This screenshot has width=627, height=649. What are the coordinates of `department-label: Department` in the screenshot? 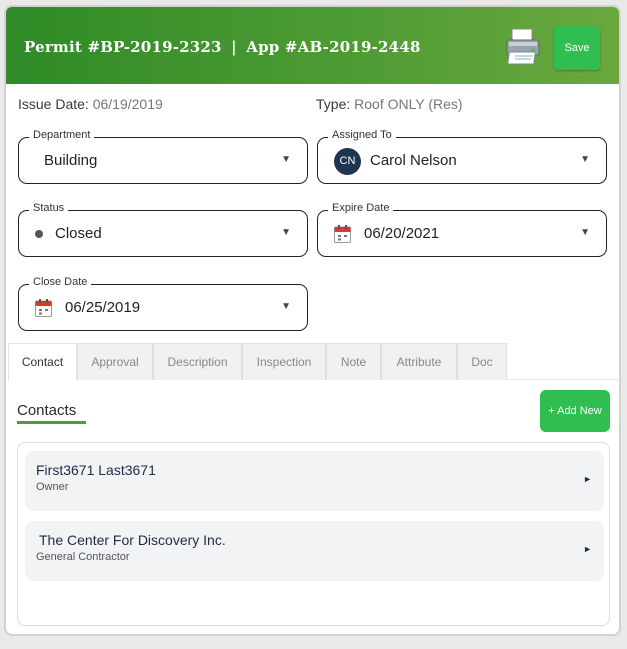 It's located at (62, 135).